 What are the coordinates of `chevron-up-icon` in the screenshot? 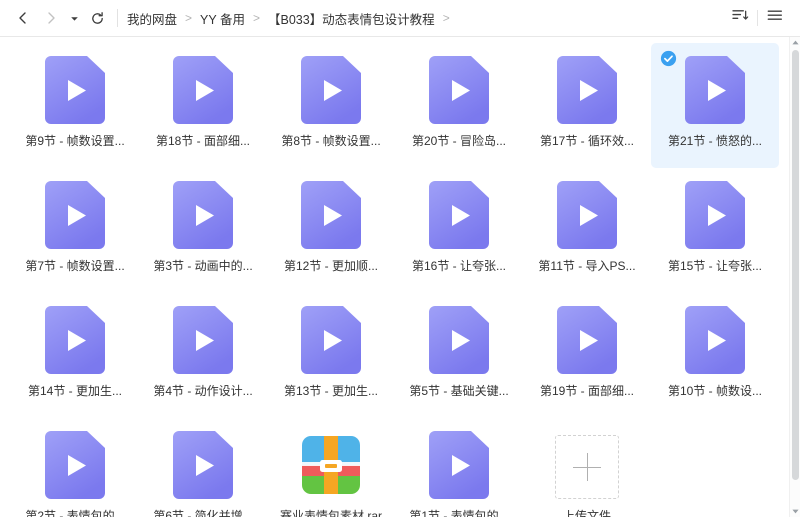 It's located at (795, 42).